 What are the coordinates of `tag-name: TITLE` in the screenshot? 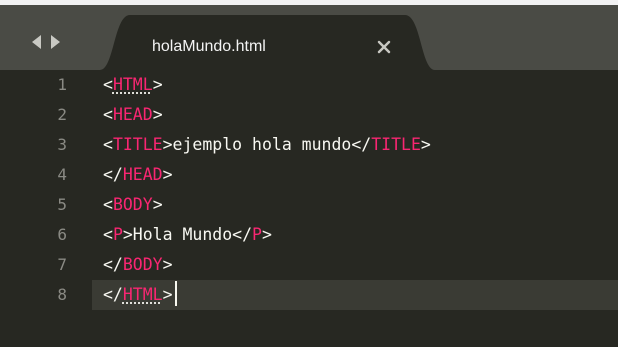 It's located at (137, 144).